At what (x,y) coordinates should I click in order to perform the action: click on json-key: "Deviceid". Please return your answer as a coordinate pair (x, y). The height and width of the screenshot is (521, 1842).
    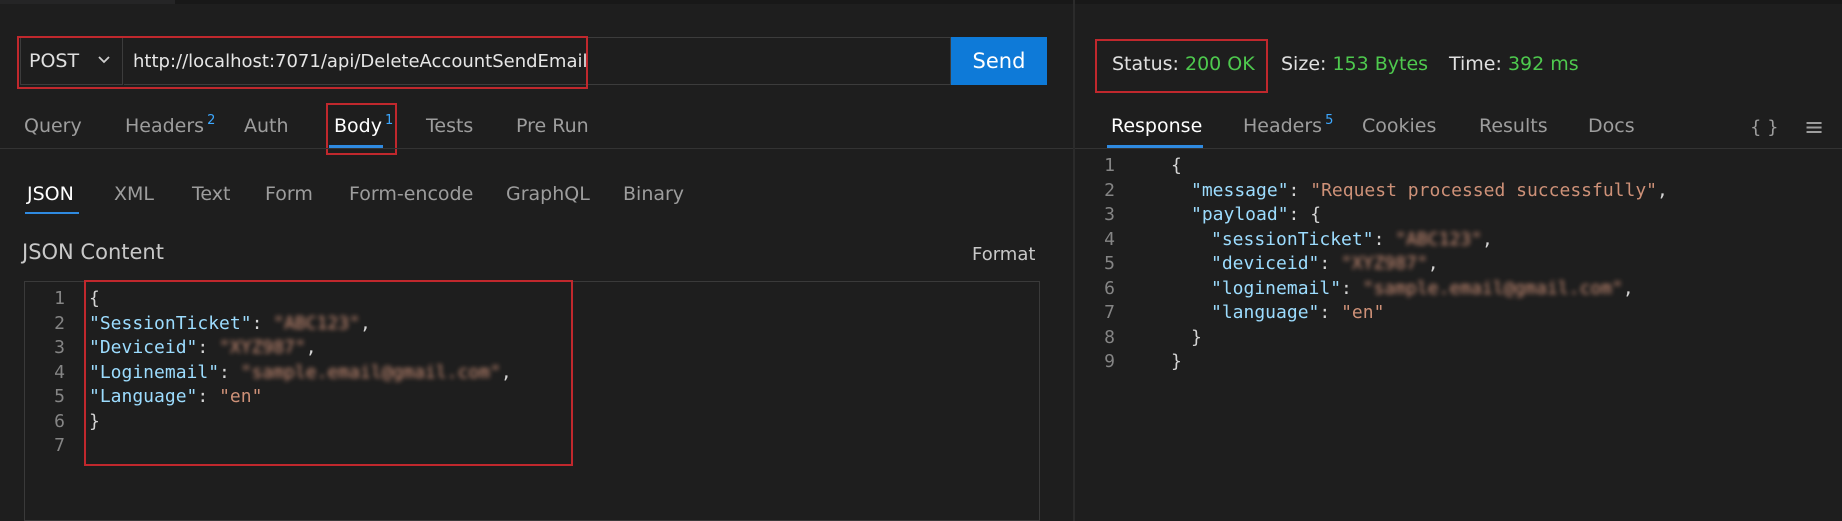
    Looking at the image, I should click on (143, 347).